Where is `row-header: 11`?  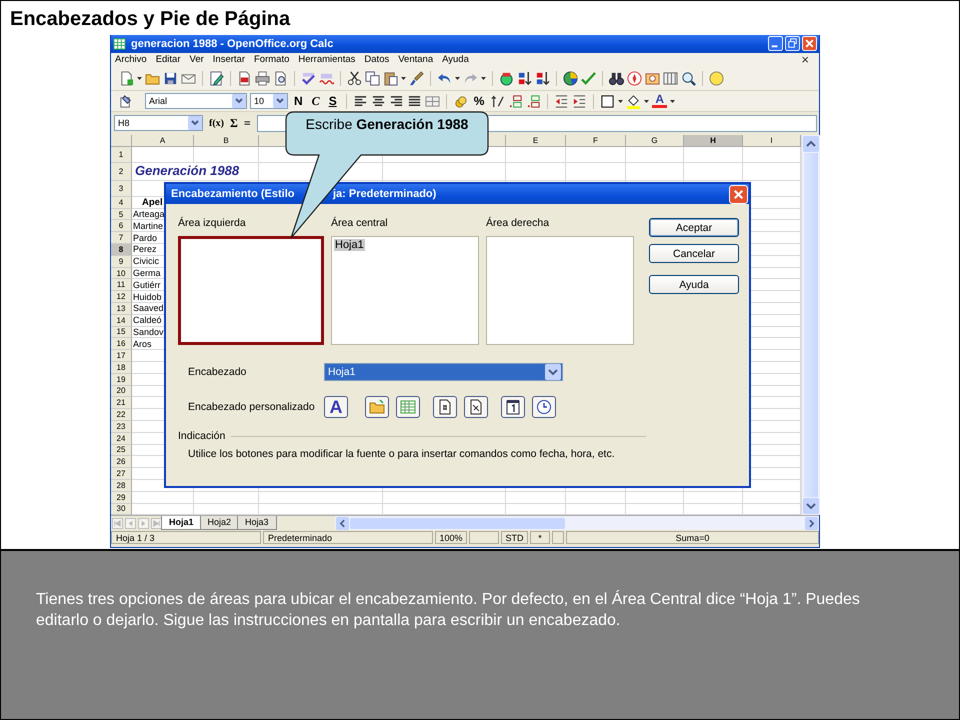 row-header: 11 is located at coordinates (121, 285).